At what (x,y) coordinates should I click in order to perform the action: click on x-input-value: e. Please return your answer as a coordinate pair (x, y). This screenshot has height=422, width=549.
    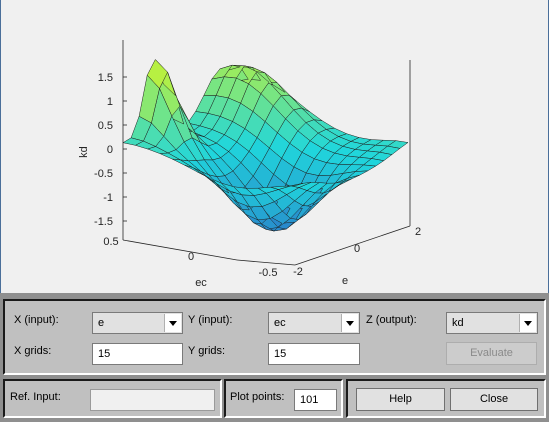
    Looking at the image, I should click on (101, 323).